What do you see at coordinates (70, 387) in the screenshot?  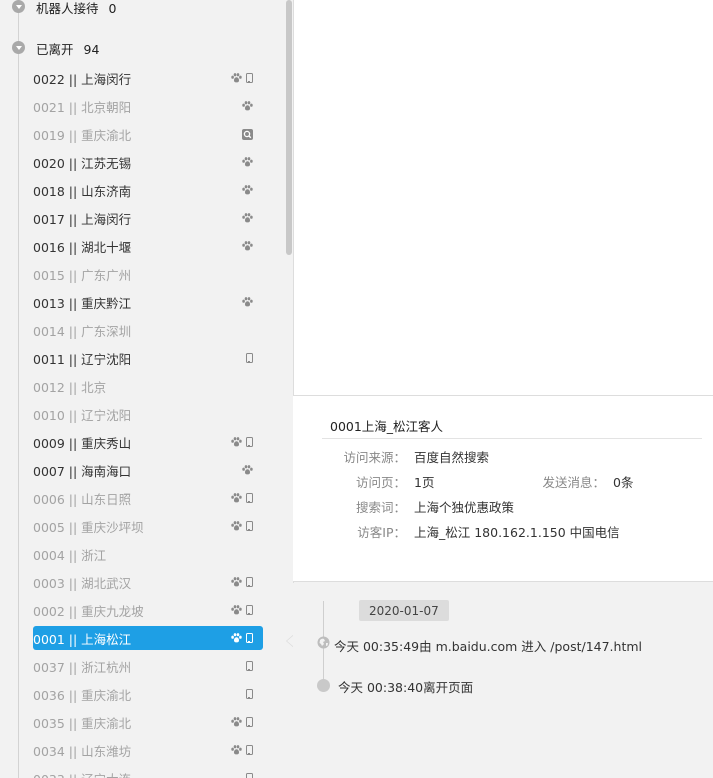 I see `visitor-label: 0012 || 北京` at bounding box center [70, 387].